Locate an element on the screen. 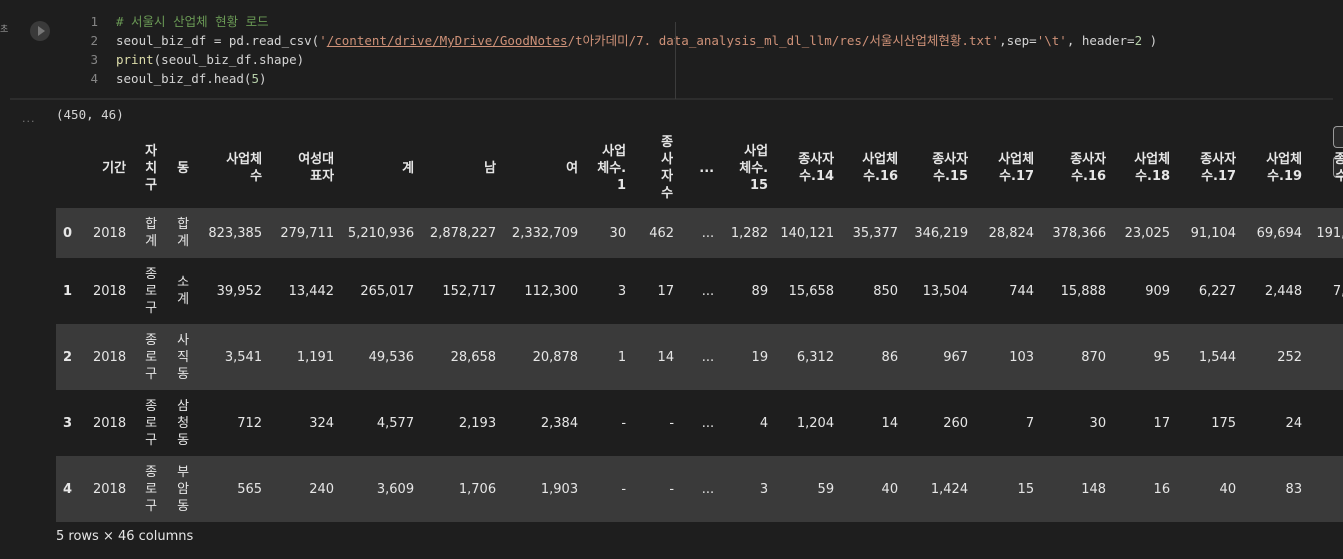  table-cell: 565 is located at coordinates (250, 489).